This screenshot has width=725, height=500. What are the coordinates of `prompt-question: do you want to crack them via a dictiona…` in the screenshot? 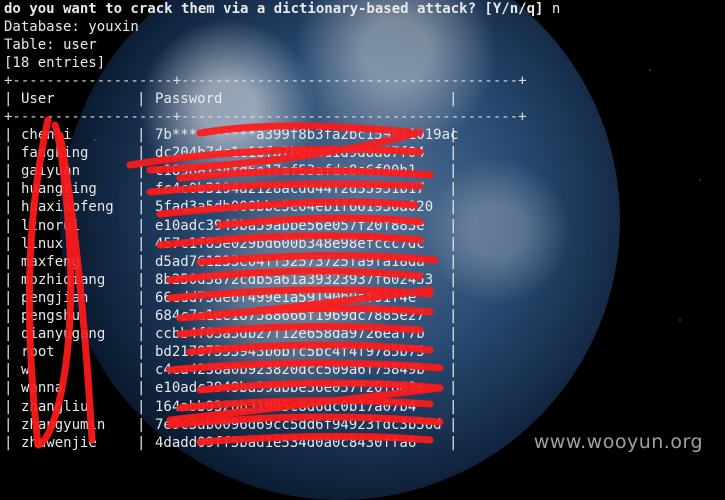 It's located at (274, 9).